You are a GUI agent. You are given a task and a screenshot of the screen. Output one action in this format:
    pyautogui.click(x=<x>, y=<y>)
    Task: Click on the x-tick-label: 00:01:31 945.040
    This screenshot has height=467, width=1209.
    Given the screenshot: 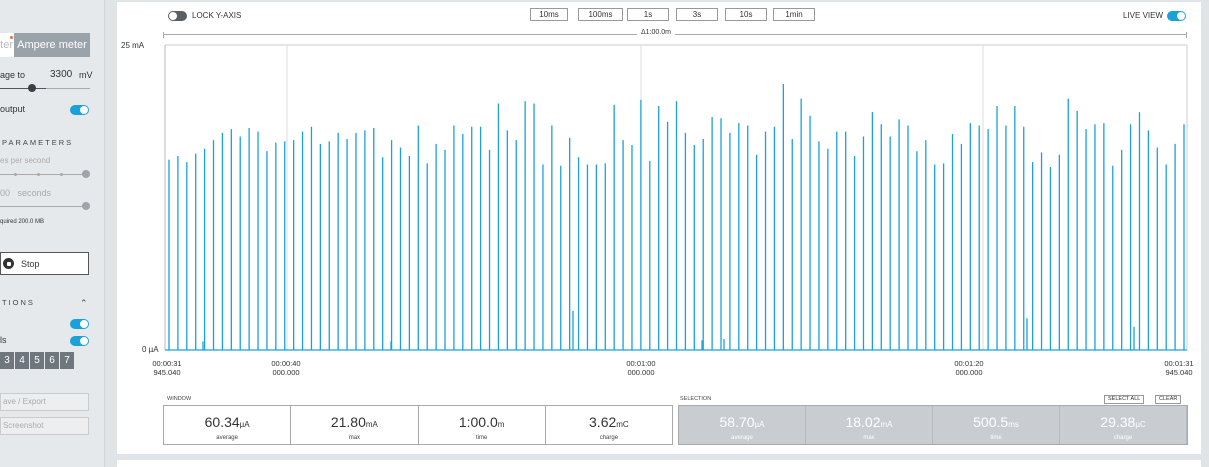 What is the action you would take?
    pyautogui.click(x=1179, y=368)
    